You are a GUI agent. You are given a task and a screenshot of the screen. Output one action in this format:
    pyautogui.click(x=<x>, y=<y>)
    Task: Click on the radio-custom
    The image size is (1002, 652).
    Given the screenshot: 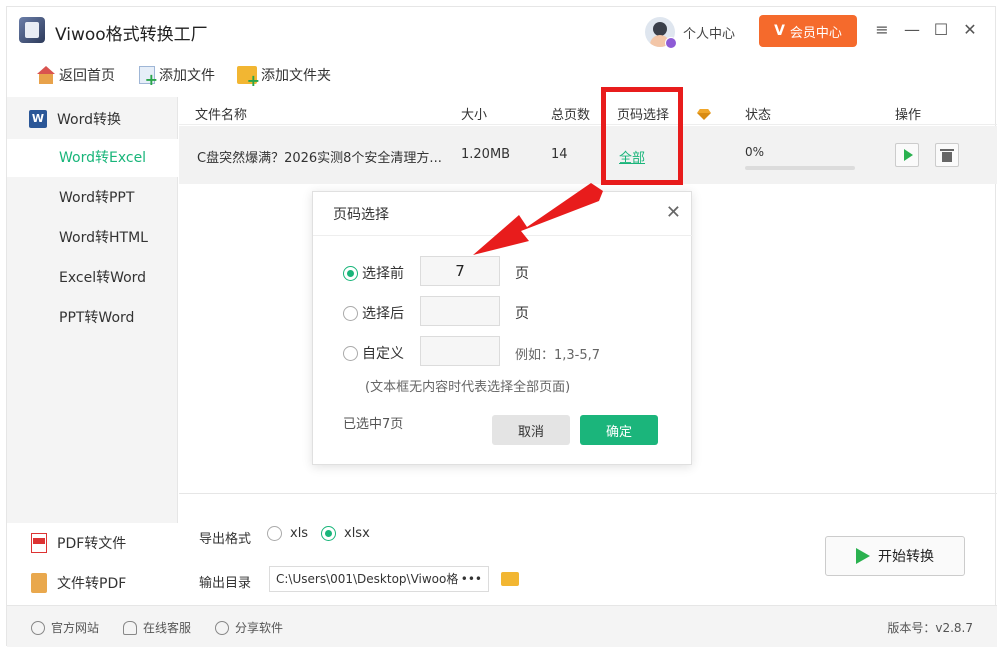 What is the action you would take?
    pyautogui.click(x=350, y=353)
    